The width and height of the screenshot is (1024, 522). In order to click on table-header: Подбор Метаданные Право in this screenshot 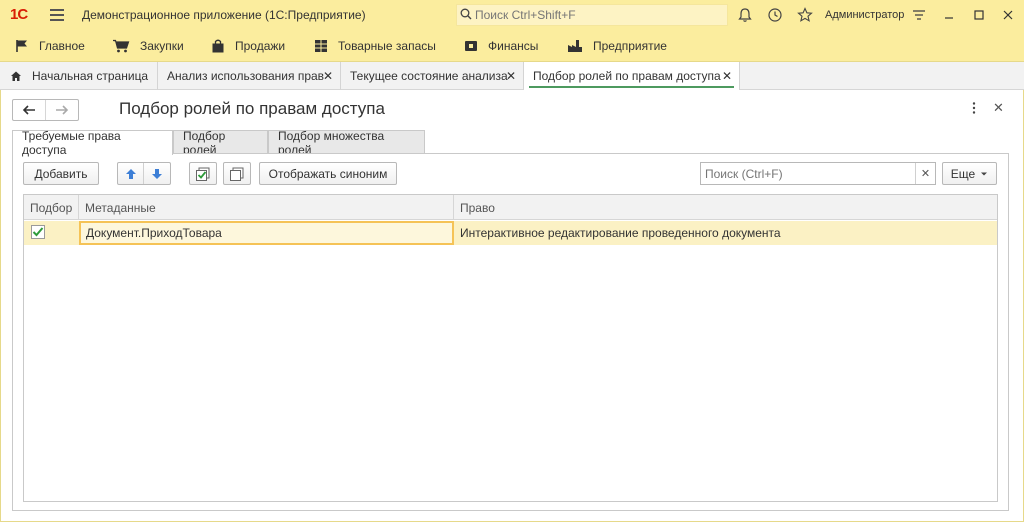, I will do `click(510, 207)`.